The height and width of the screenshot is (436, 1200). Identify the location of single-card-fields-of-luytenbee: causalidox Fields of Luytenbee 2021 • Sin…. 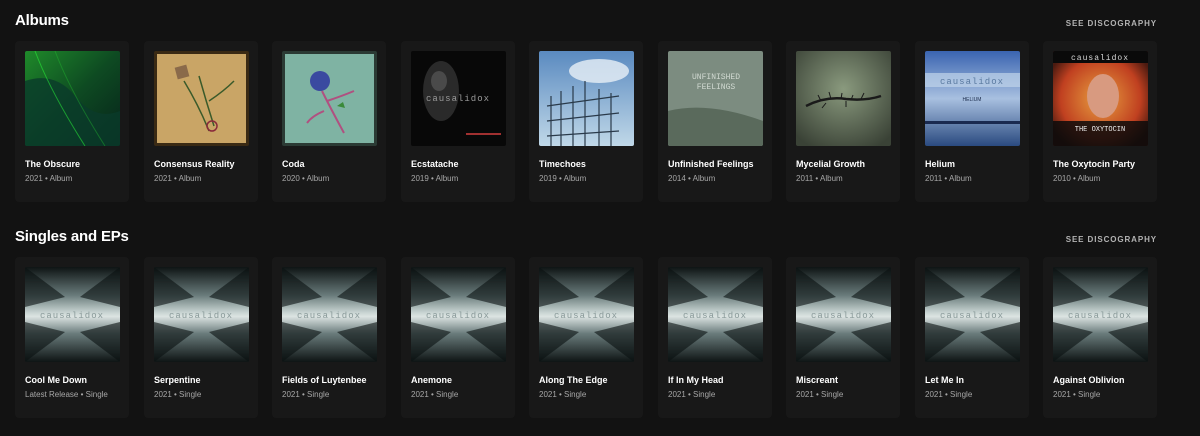
(329, 337).